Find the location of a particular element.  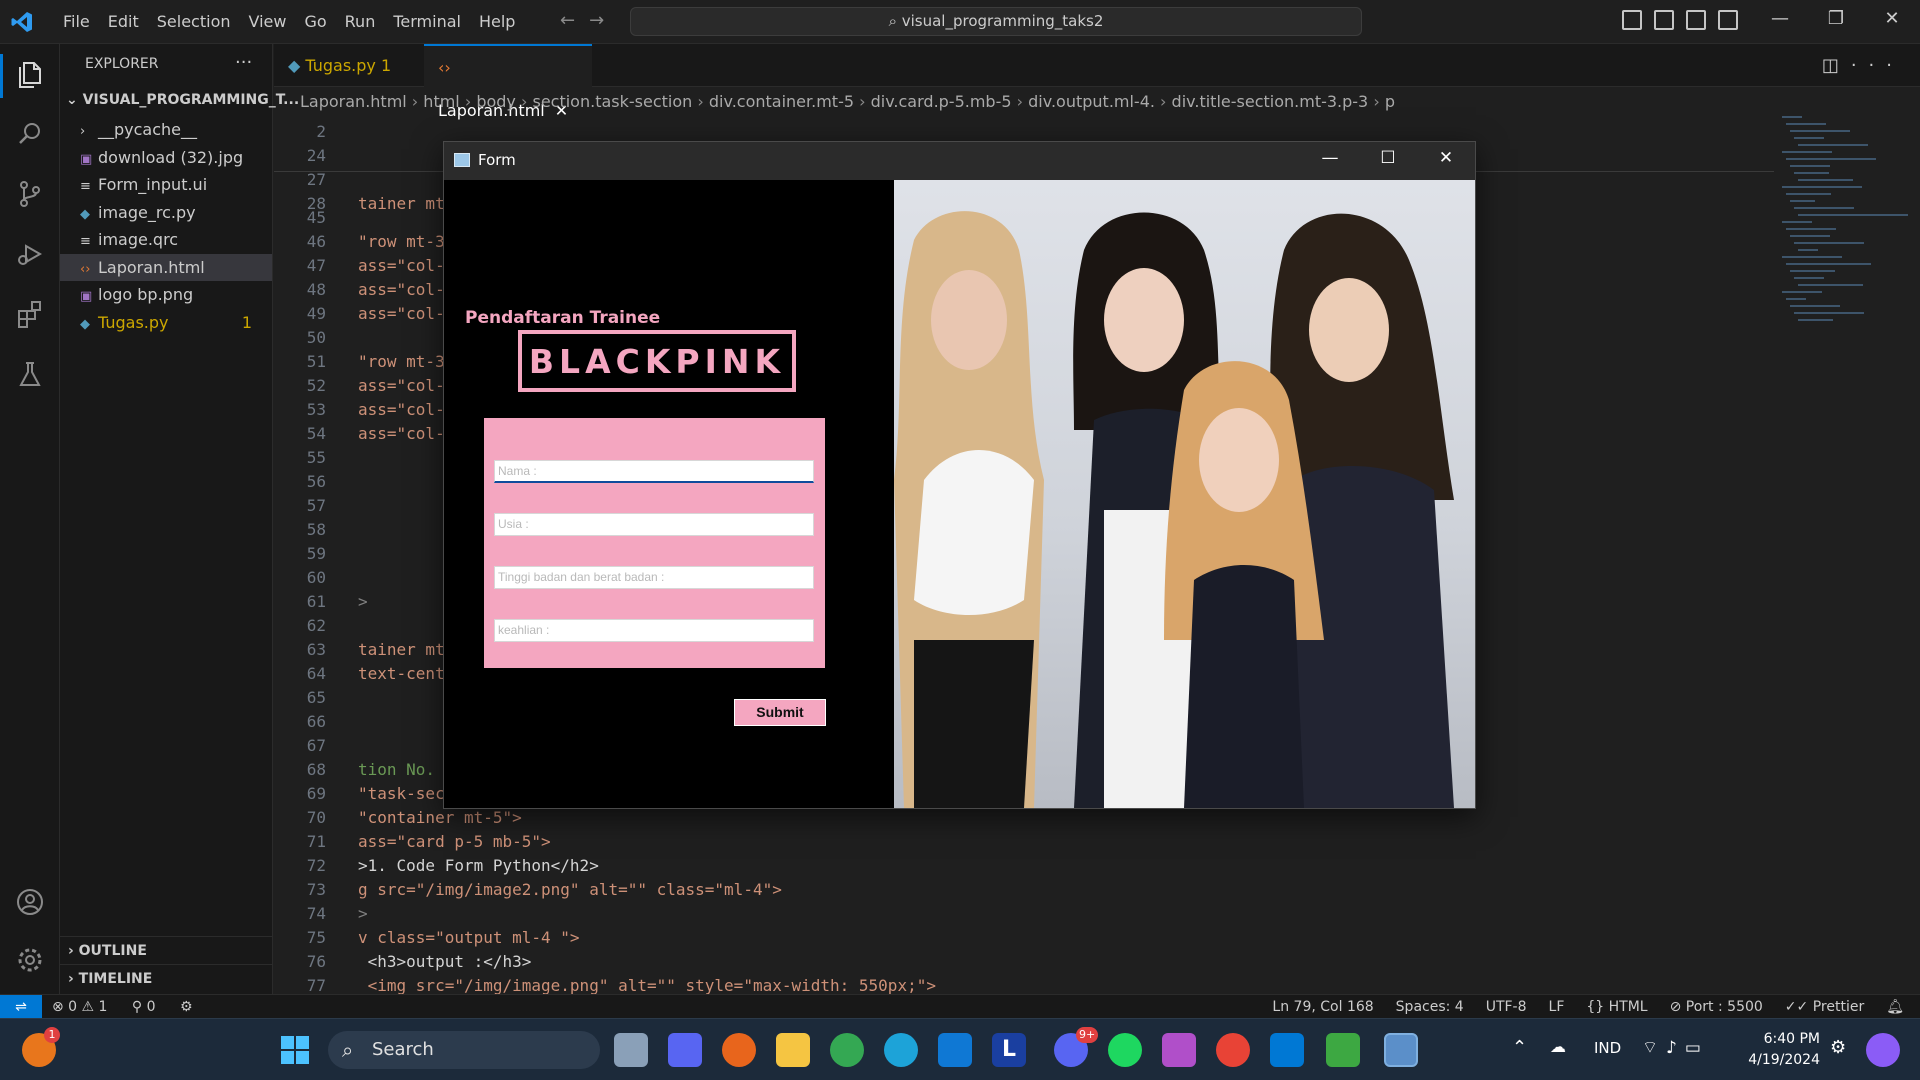

menu-edit: Edit is located at coordinates (123, 21).